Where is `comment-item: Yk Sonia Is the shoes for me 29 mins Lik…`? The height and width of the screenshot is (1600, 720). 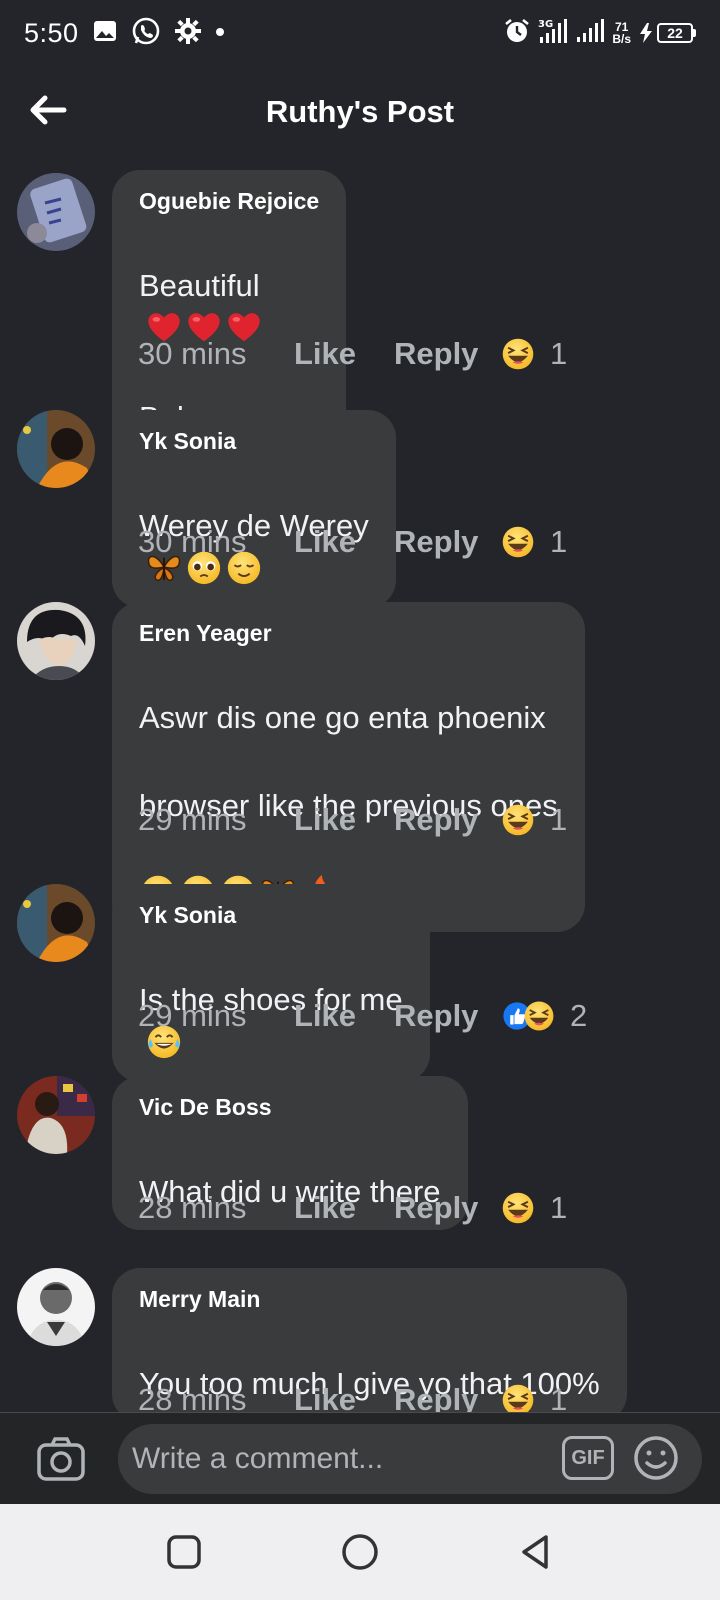 comment-item: Yk Sonia Is the shoes for me 29 mins Lik… is located at coordinates (360, 983).